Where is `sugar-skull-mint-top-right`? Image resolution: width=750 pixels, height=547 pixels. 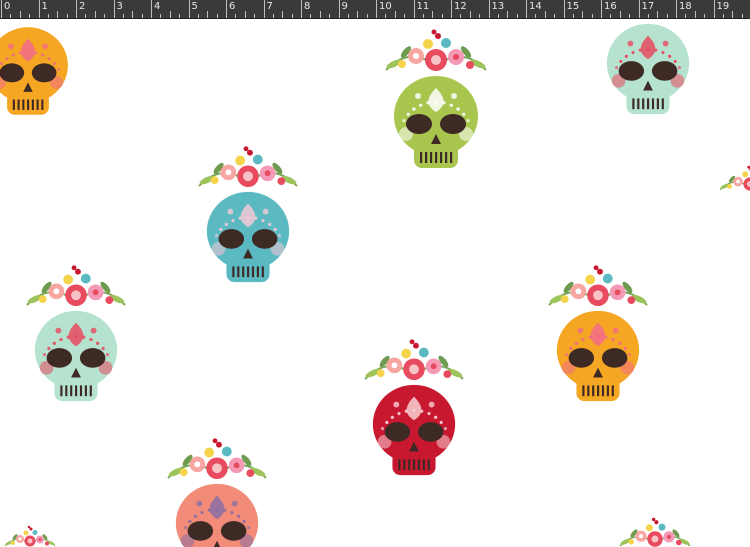
sugar-skull-mint-top-right is located at coordinates (648, 69).